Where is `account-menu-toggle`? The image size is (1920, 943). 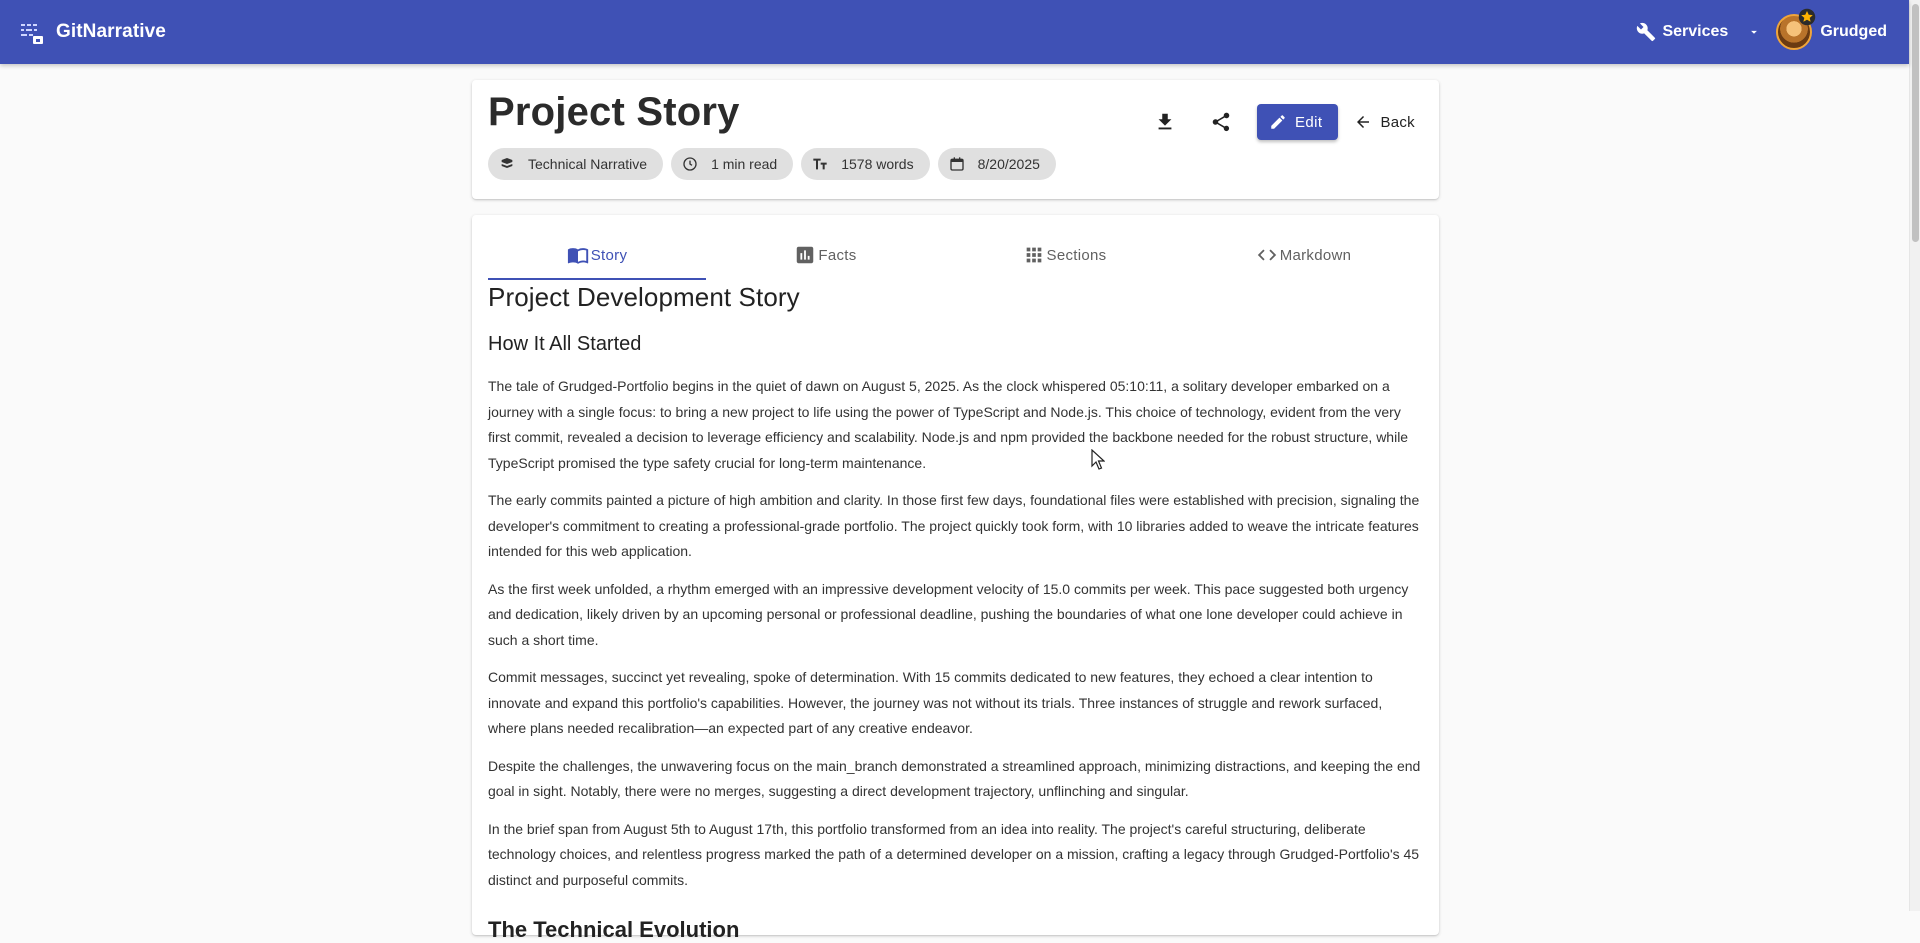 account-menu-toggle is located at coordinates (1754, 32).